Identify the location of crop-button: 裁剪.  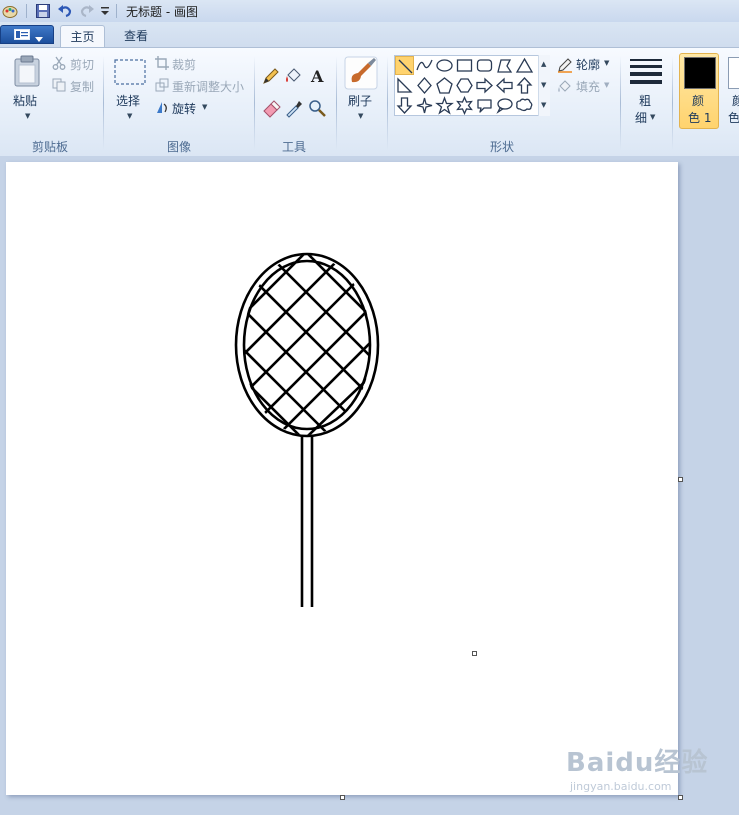
(184, 64).